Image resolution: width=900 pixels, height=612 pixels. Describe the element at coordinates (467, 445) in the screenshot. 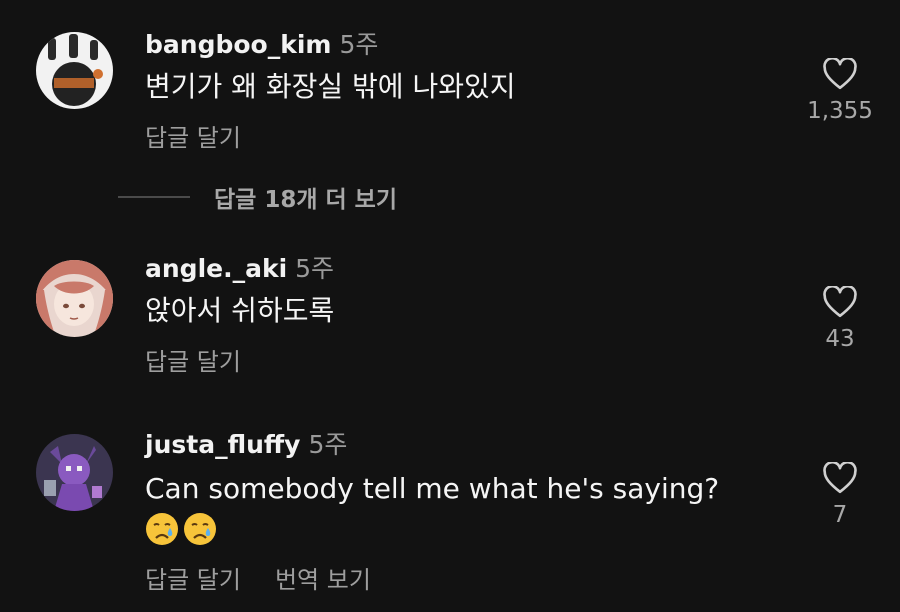

I see `comment-meta: justa_fluffy 5주` at that location.